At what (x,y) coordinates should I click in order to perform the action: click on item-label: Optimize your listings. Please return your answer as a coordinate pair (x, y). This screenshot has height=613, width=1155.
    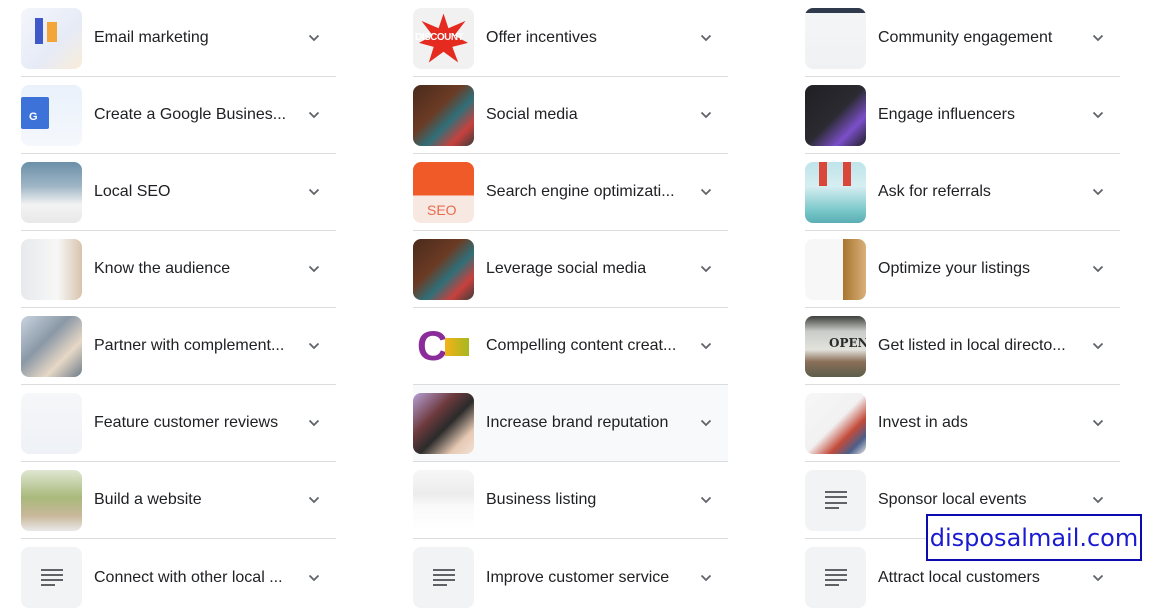
    Looking at the image, I should click on (954, 268).